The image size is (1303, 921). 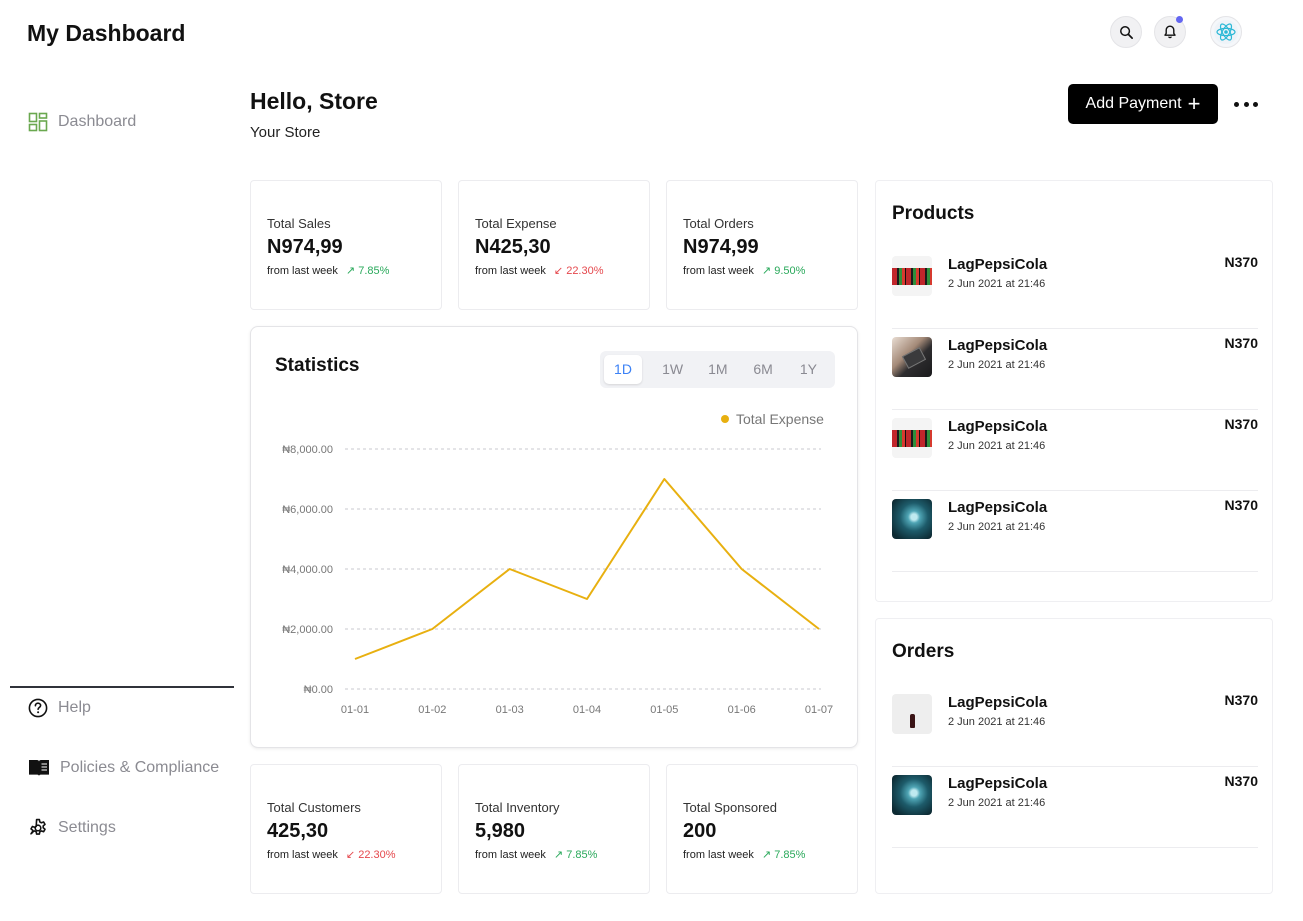 I want to click on stat-label: Total Sales, so click(x=299, y=223).